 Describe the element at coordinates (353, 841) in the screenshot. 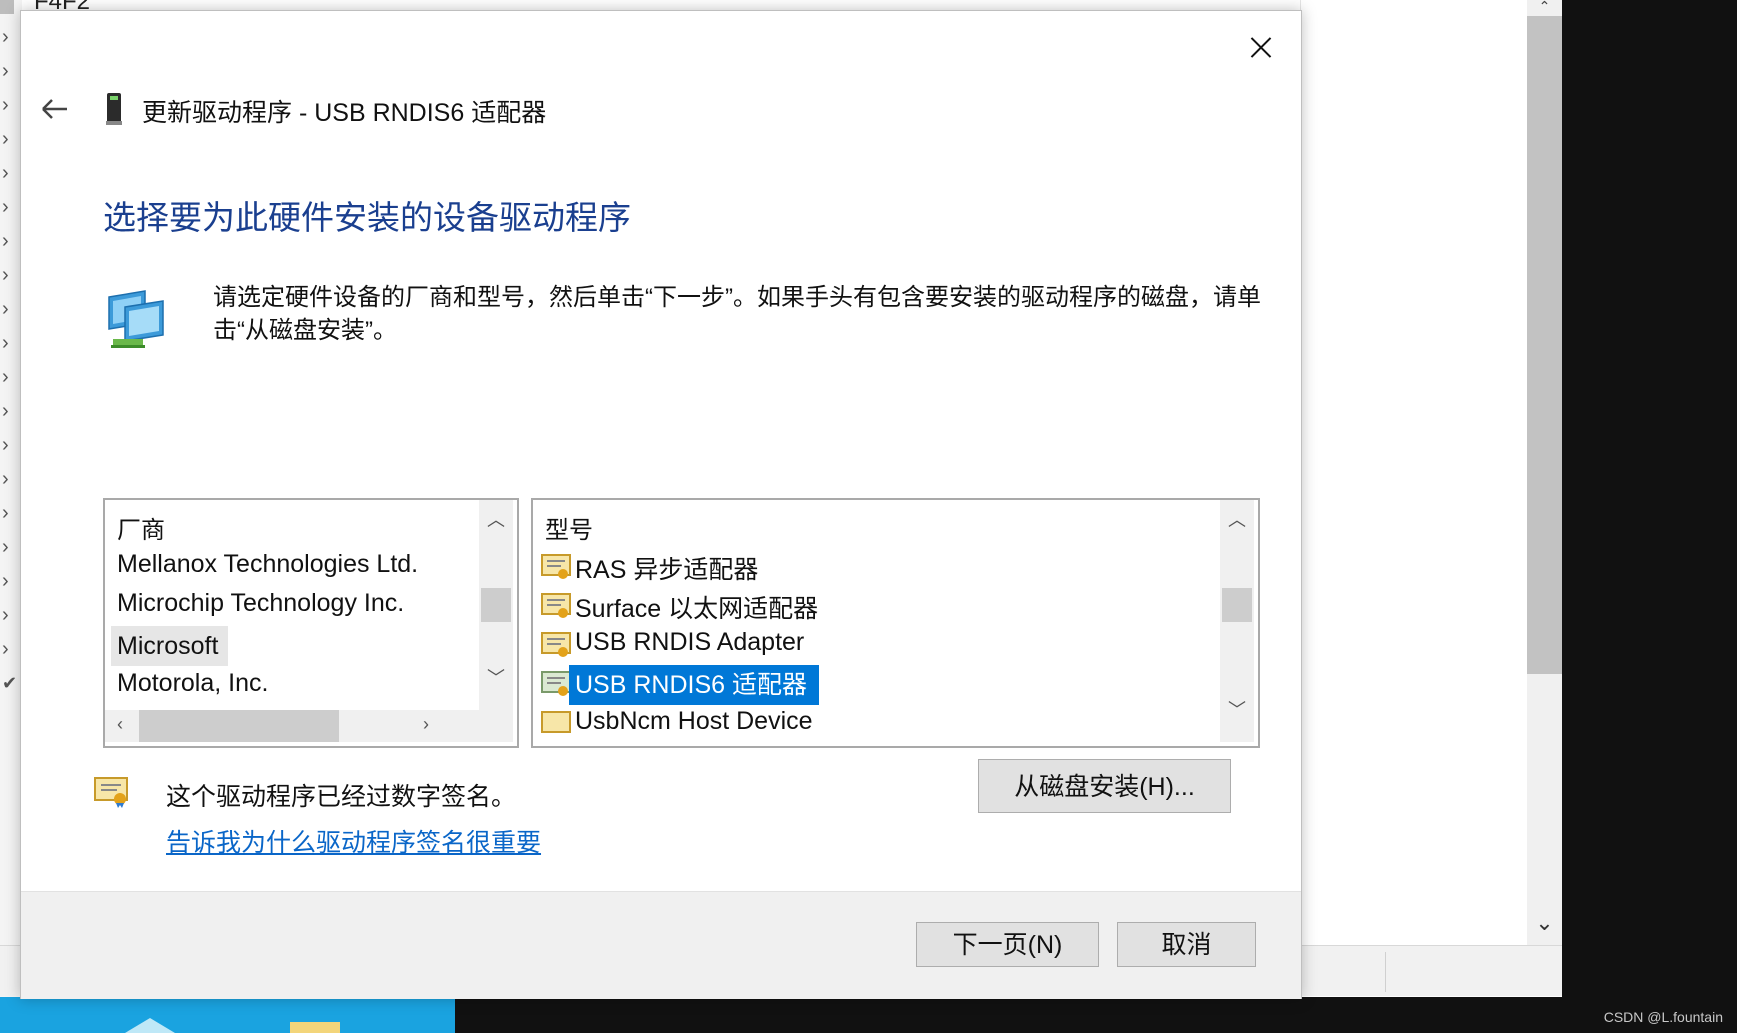

I see `driver-signing-info-link: 告诉我为什么驱动程序签名很重要` at that location.